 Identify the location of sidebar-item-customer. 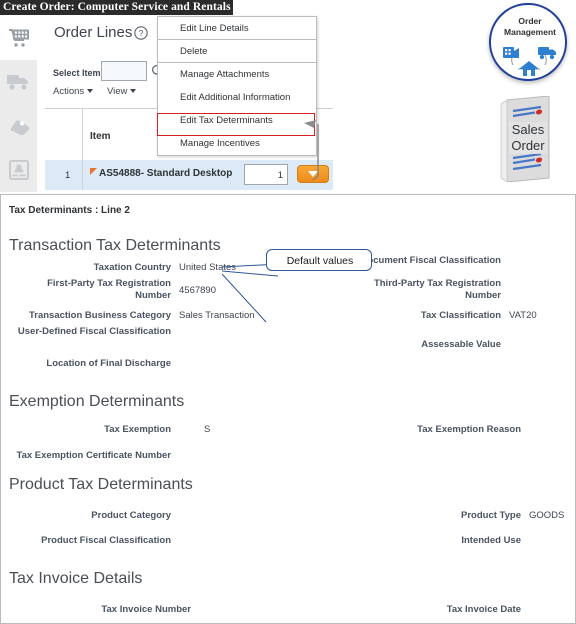
(18, 170).